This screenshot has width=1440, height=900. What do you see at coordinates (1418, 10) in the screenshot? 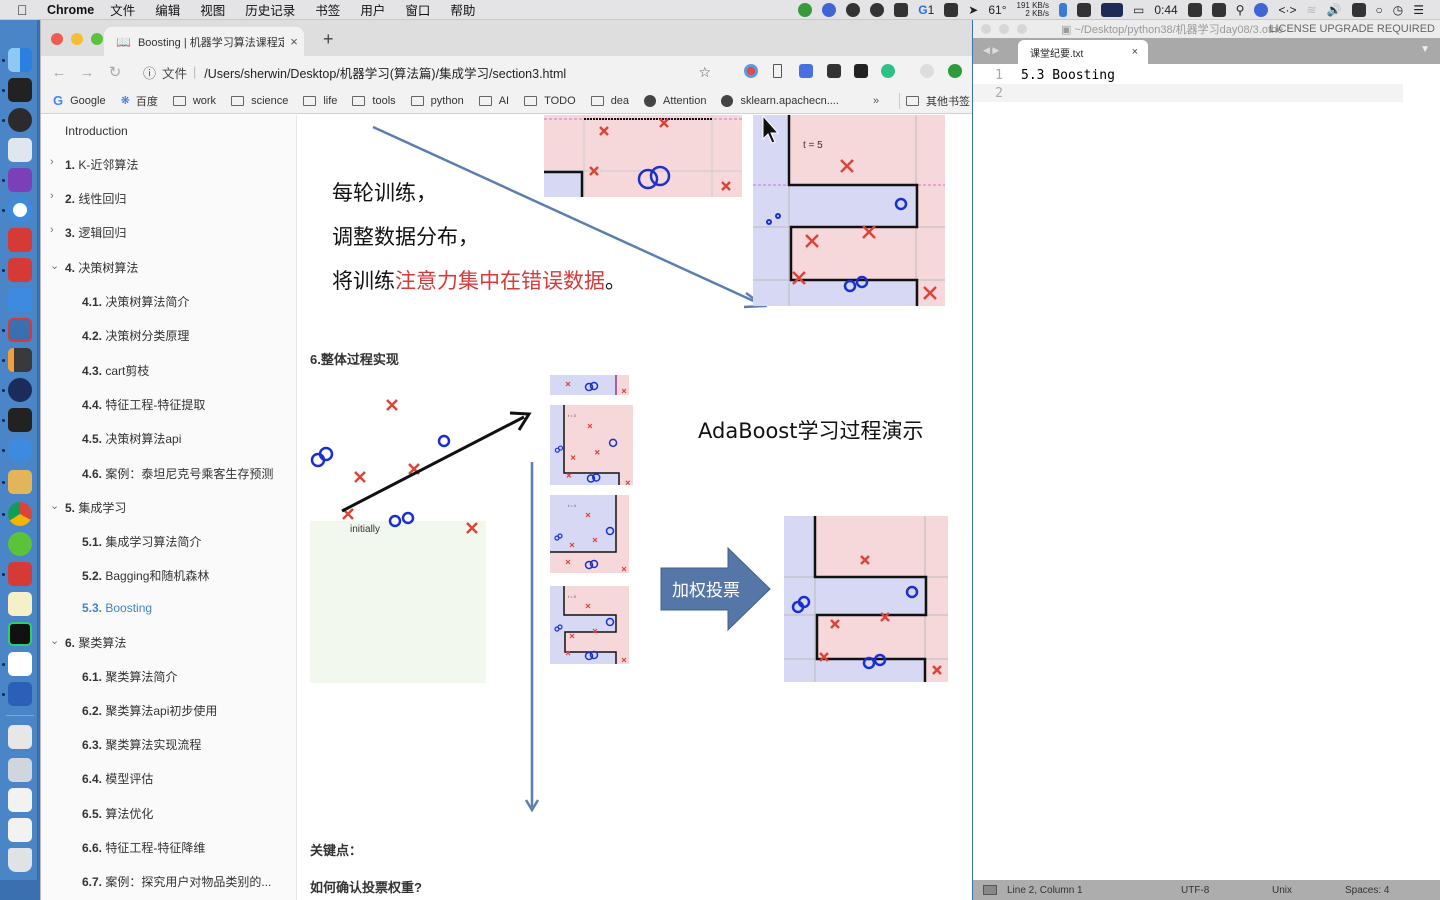
I see `notification-center-icon: ☰` at bounding box center [1418, 10].